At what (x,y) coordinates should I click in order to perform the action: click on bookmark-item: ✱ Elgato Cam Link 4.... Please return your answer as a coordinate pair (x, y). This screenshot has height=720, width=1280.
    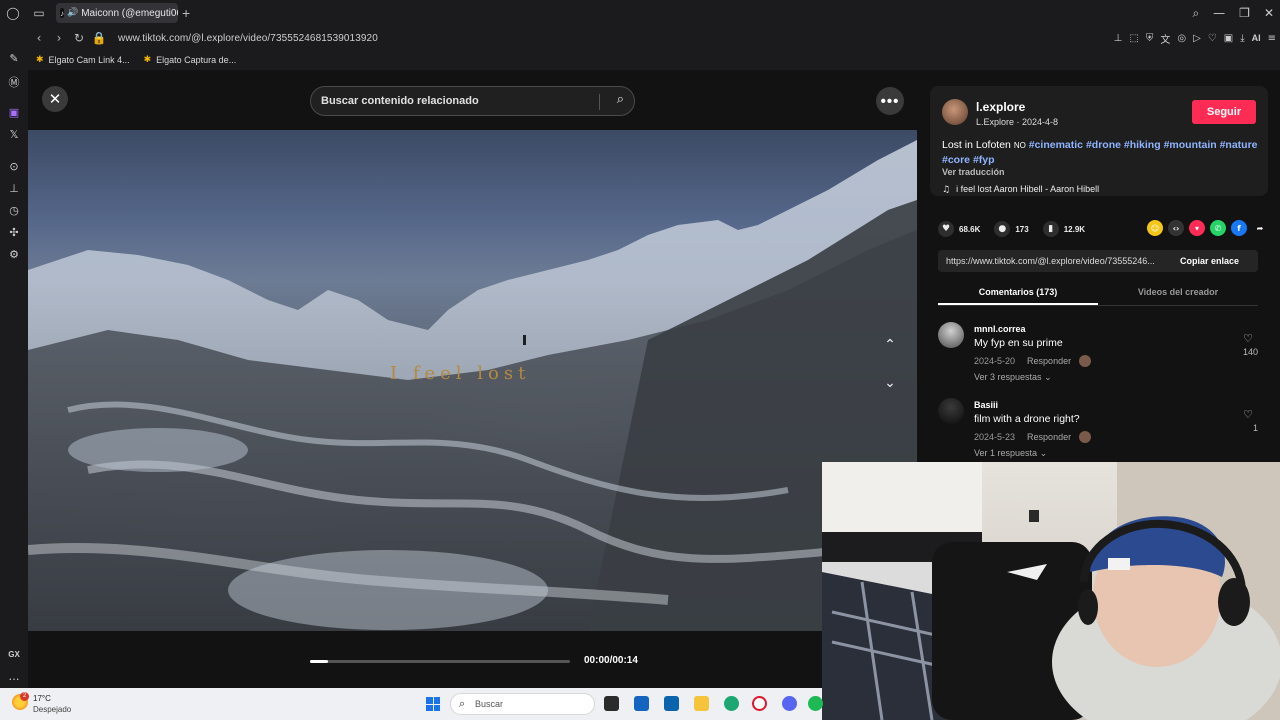
    Looking at the image, I should click on (83, 60).